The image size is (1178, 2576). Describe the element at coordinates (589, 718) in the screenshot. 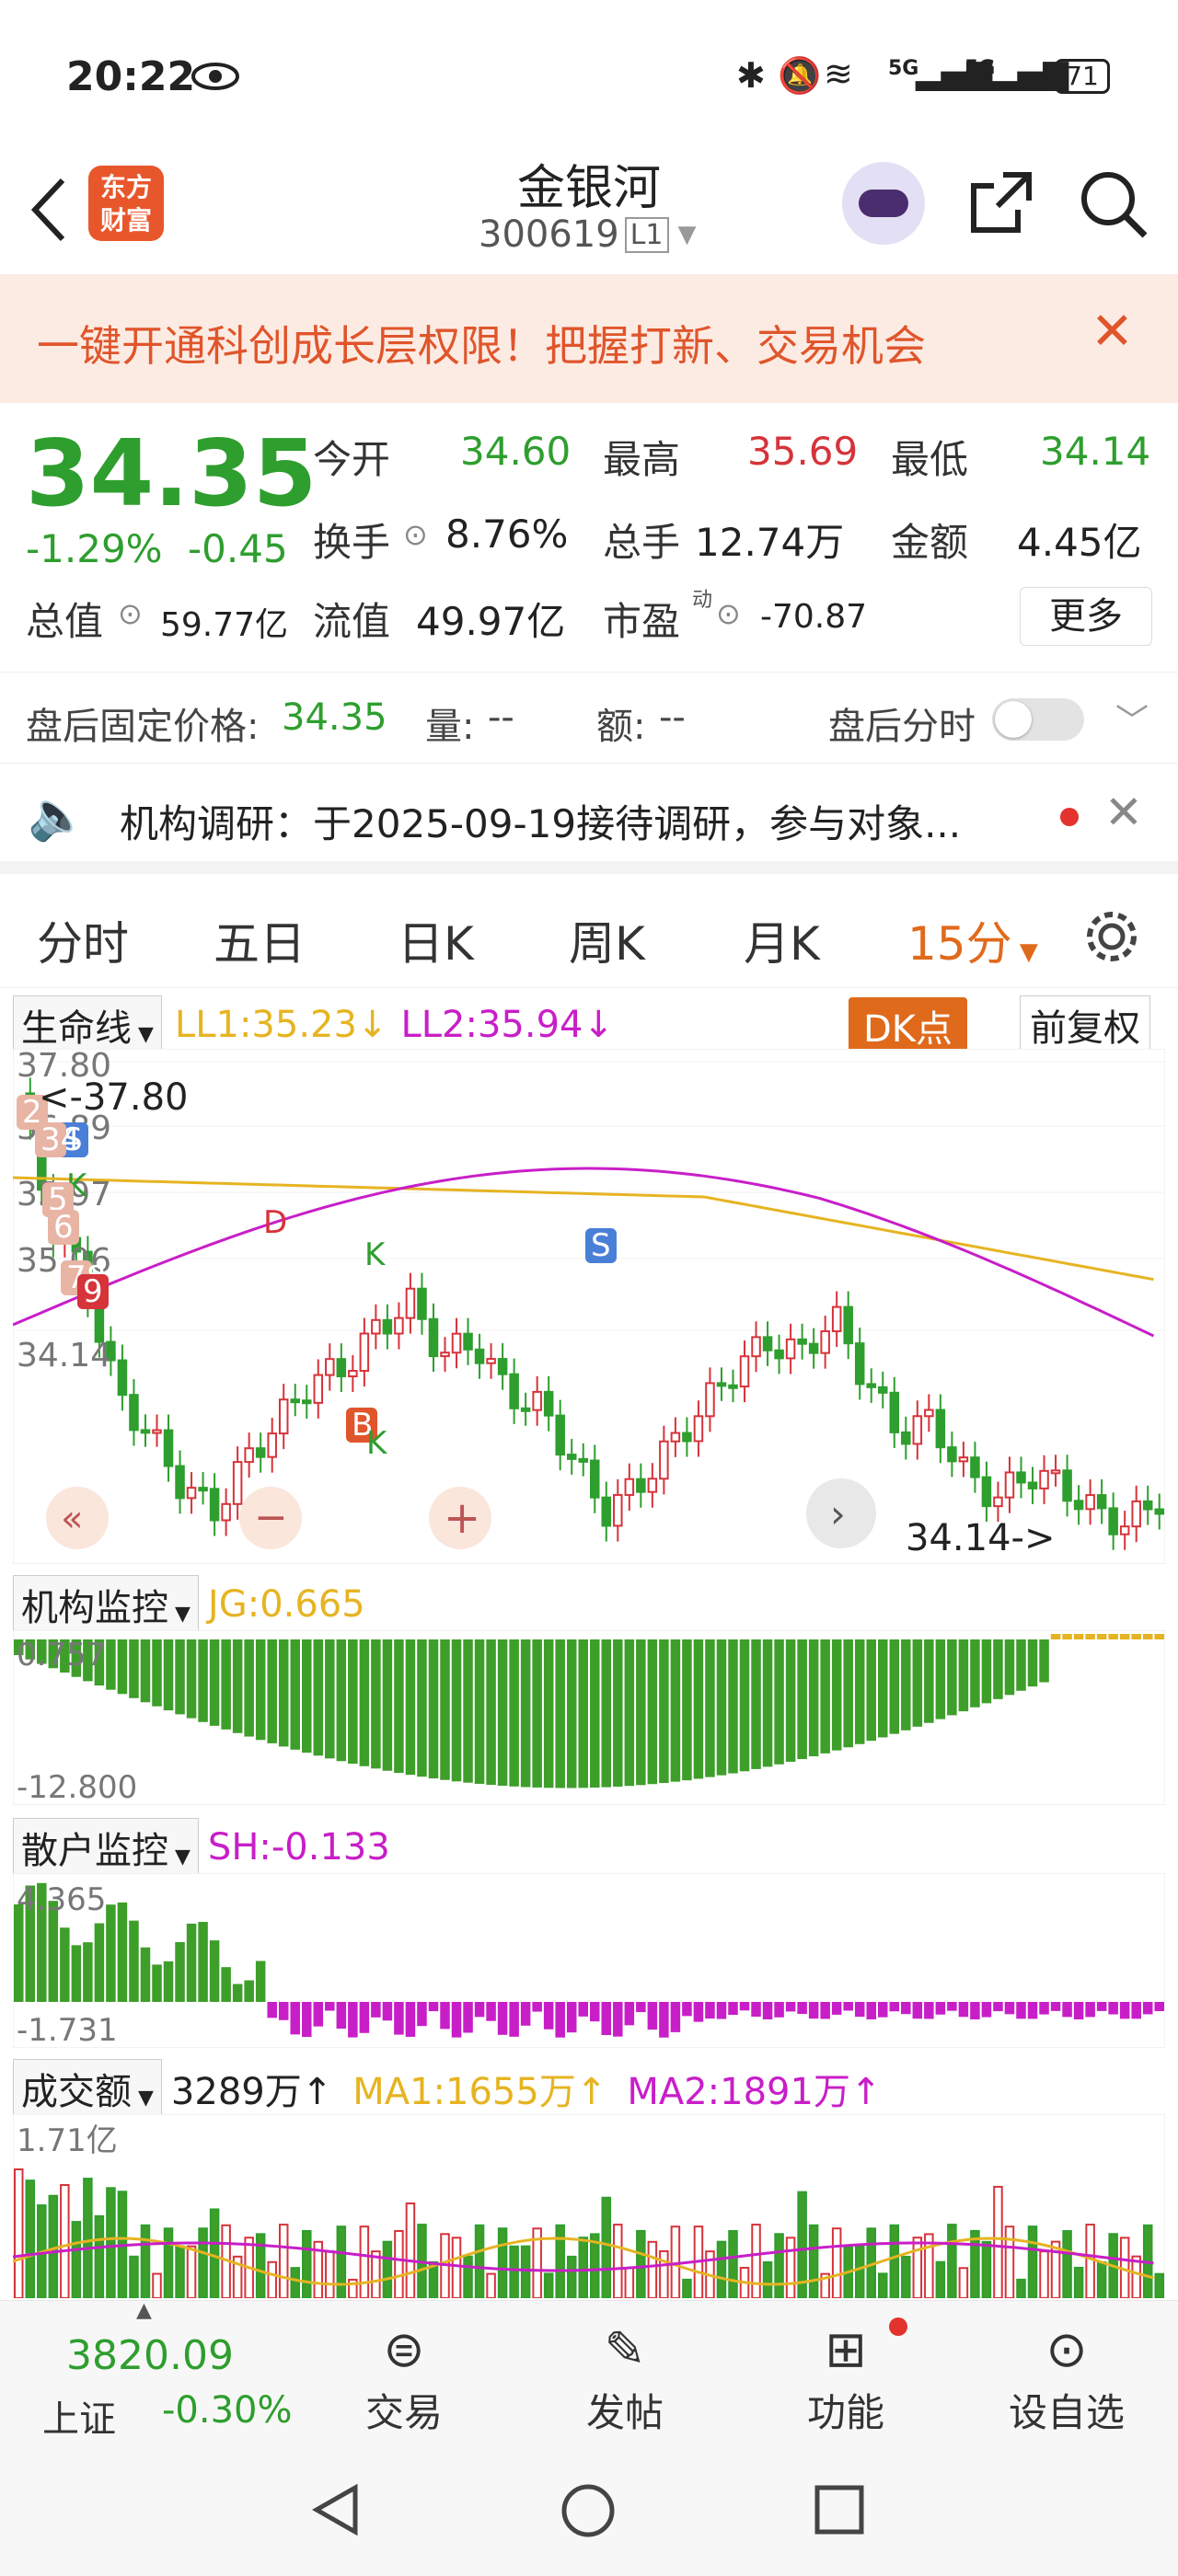

I see `after-hours-bar: 盘后固定价格: 34.35 量: -- 额: -- 盘后分时 ﹀` at that location.